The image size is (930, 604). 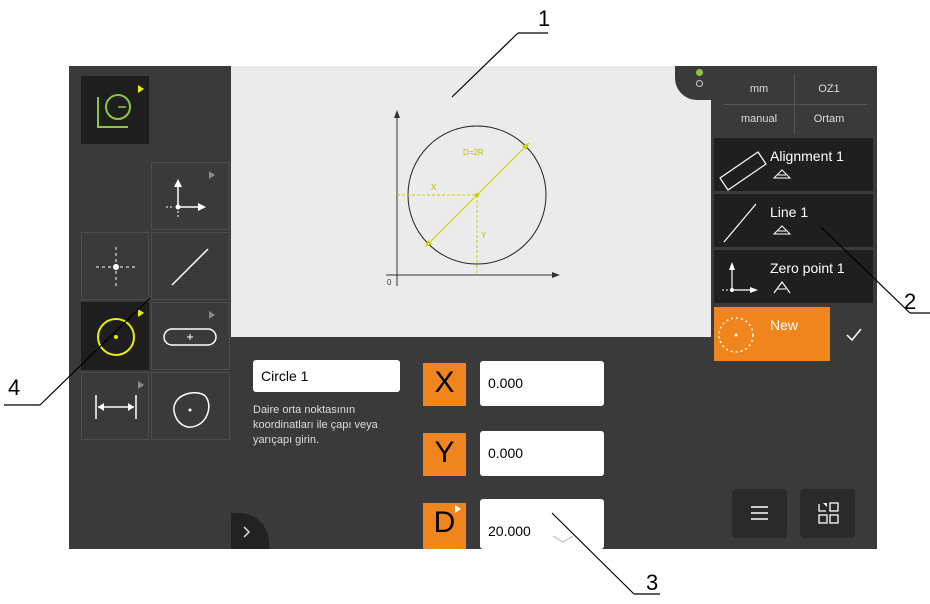 What do you see at coordinates (150, 307) in the screenshot?
I see `tool-palette` at bounding box center [150, 307].